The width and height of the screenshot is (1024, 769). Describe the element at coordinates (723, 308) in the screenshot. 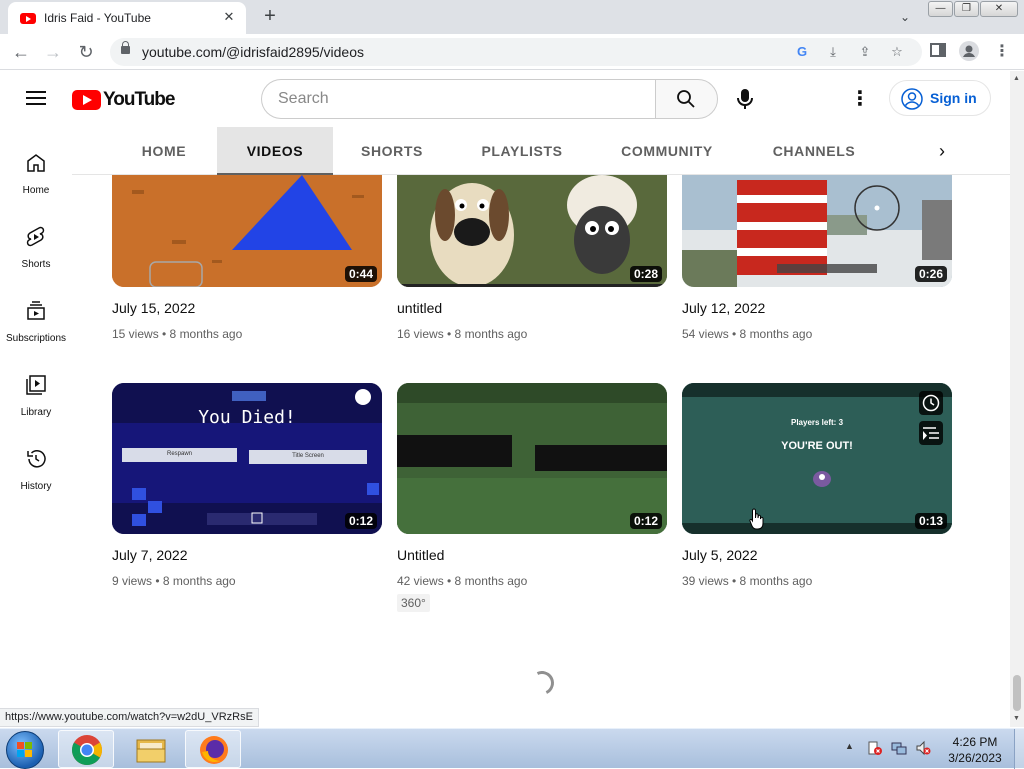

I see `video-title: July 12, 2022` at that location.